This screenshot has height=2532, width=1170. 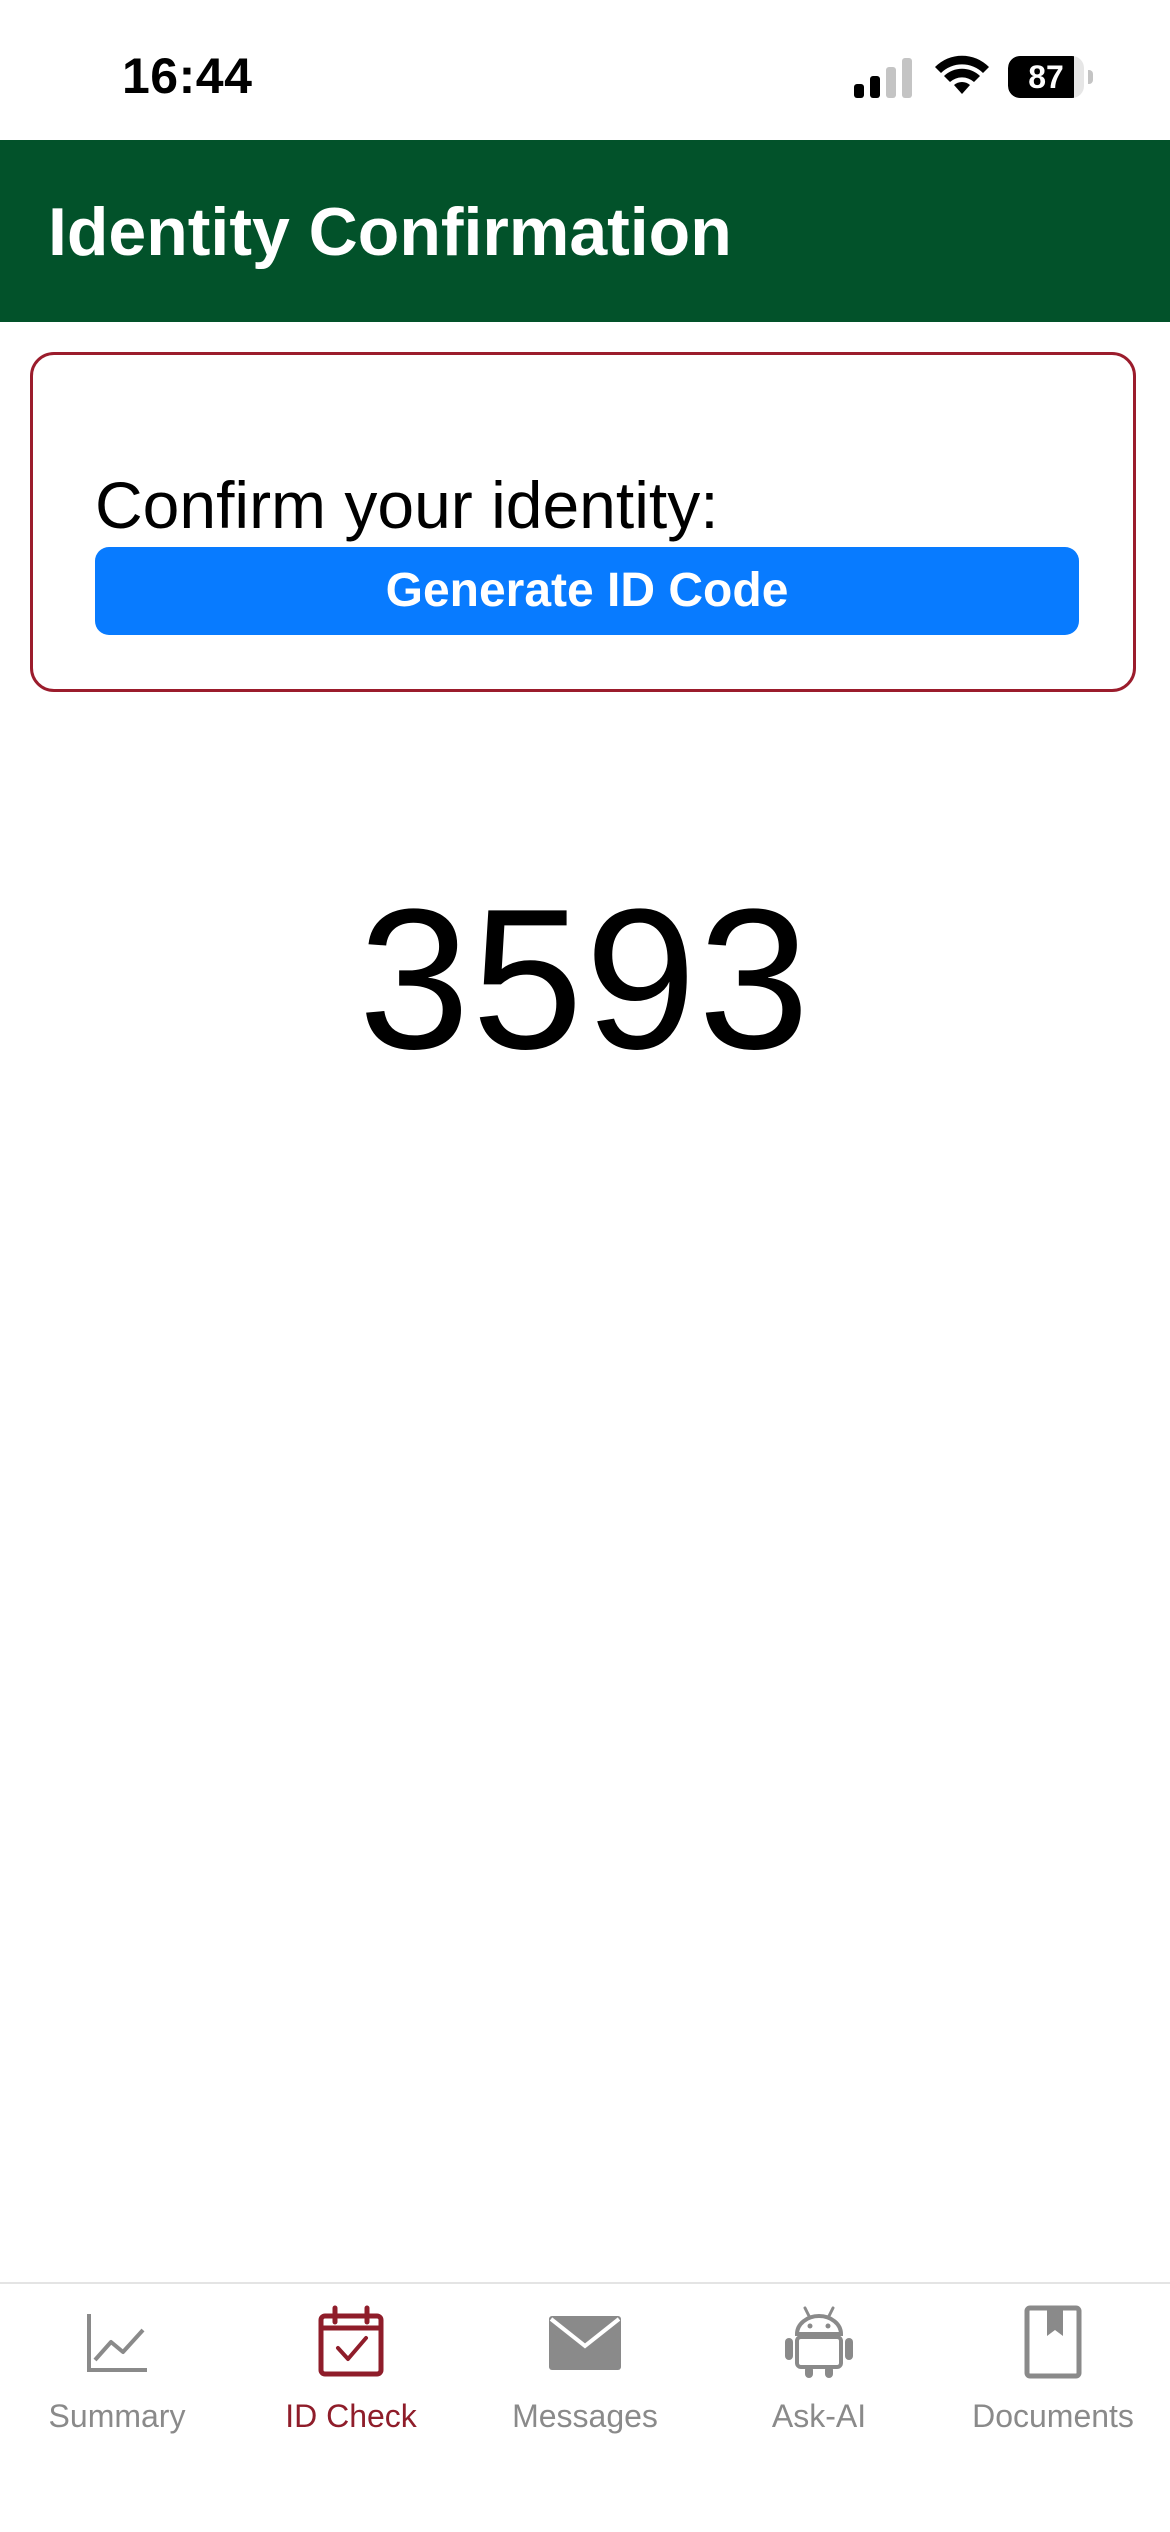 I want to click on tab-summary: Summary, so click(x=117, y=2374).